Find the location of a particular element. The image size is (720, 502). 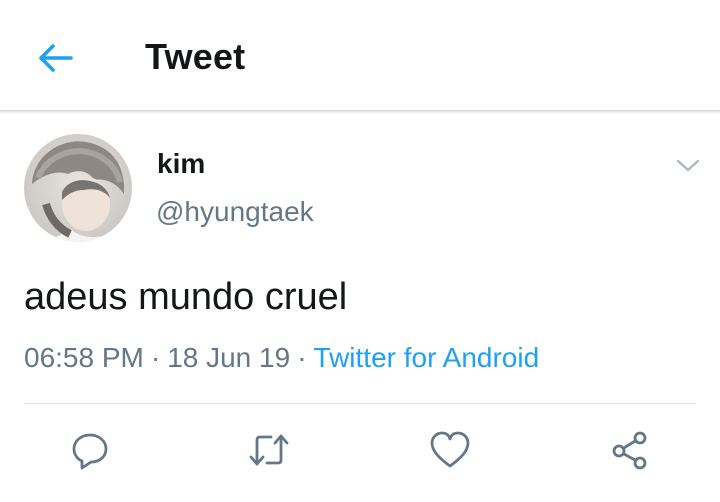

share-icon is located at coordinates (629, 450).